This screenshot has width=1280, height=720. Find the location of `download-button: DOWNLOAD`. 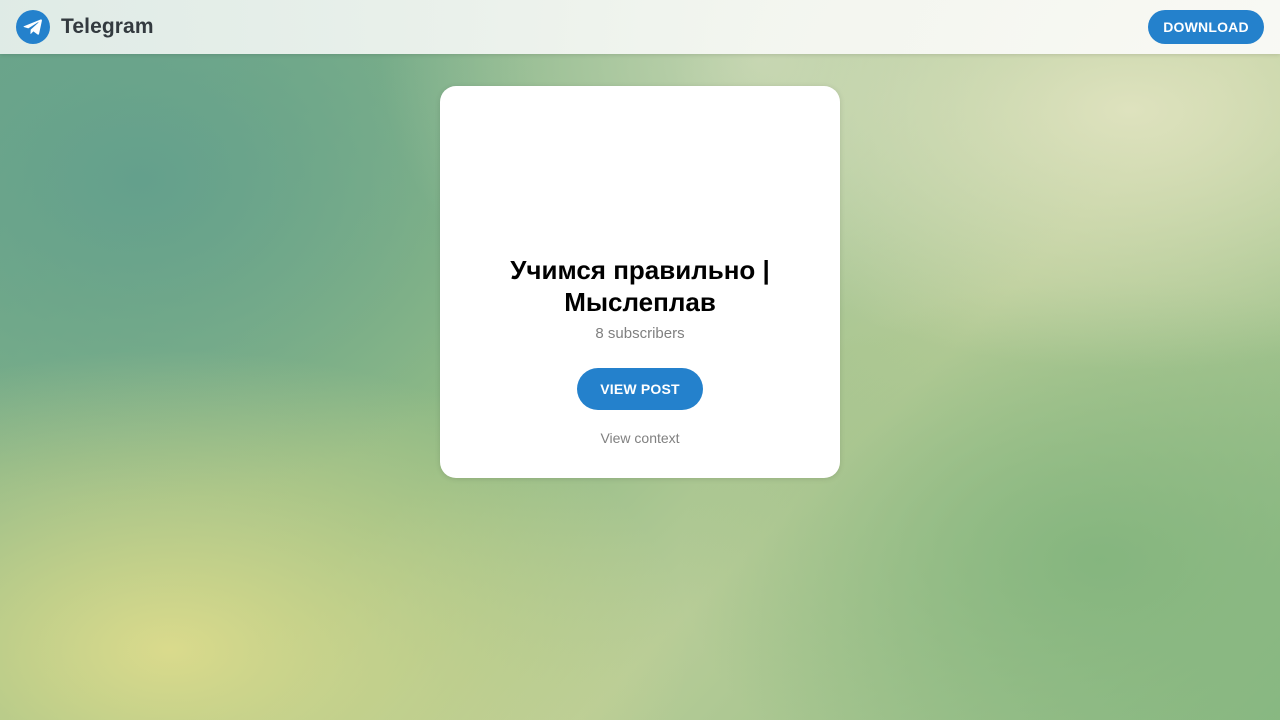

download-button: DOWNLOAD is located at coordinates (1206, 27).